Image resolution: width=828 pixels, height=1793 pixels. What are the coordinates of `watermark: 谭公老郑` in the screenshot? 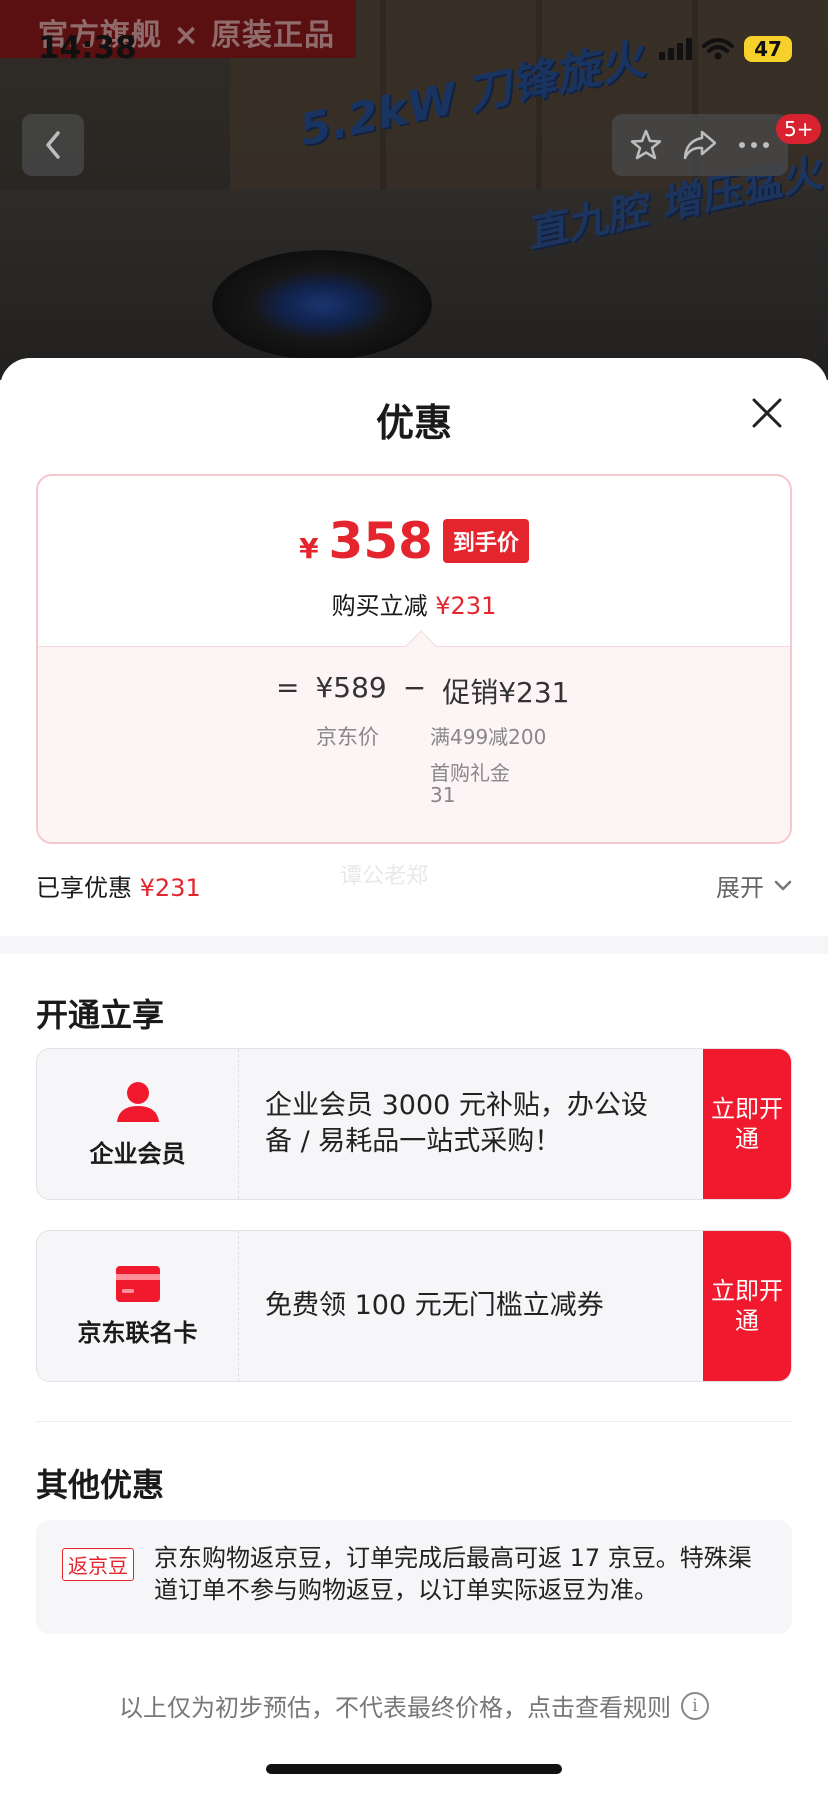 It's located at (384, 876).